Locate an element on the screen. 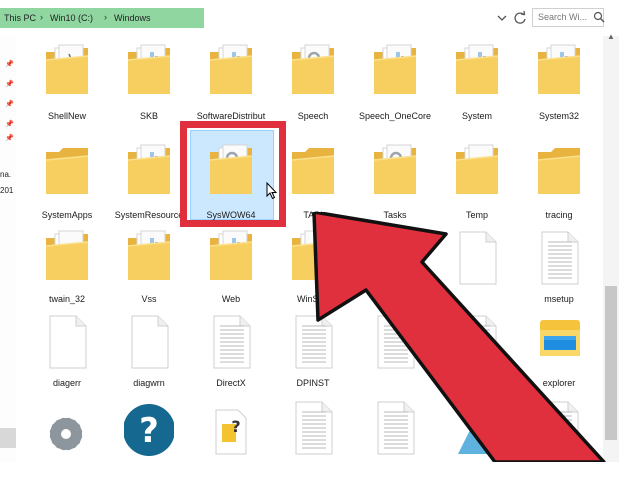 This screenshot has width=619, height=492. file-item-system: System is located at coordinates (477, 88).